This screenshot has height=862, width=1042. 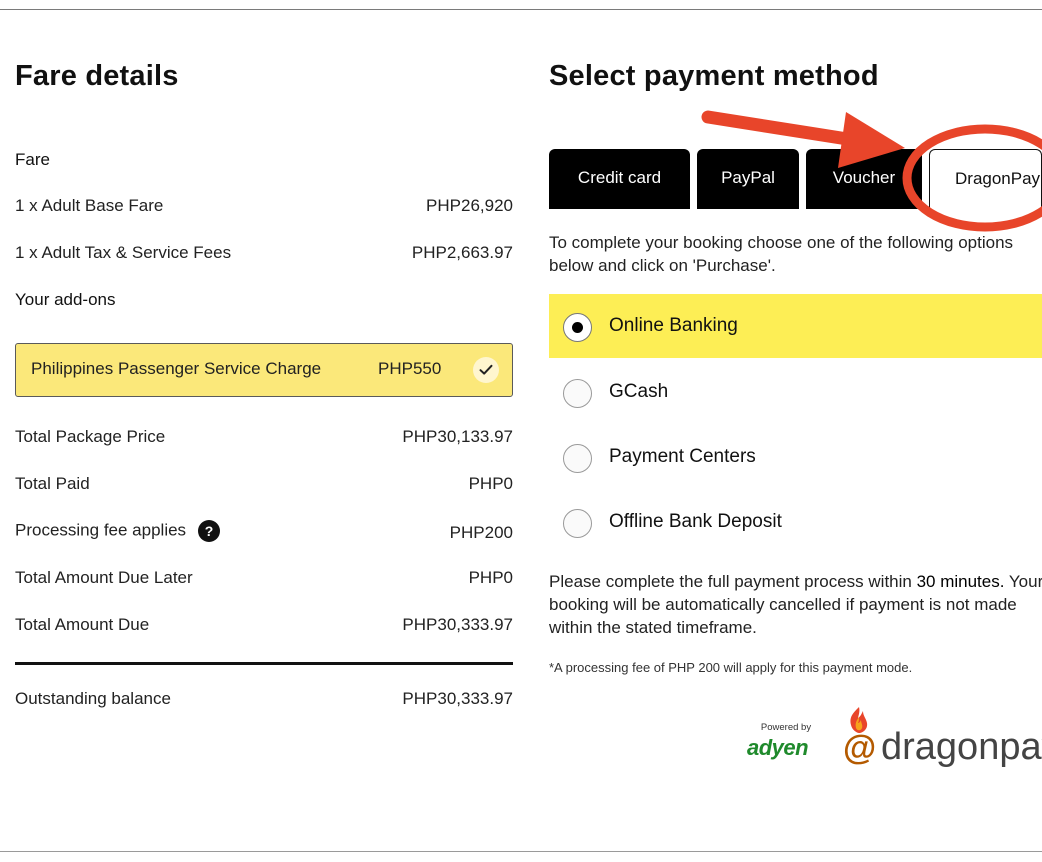 What do you see at coordinates (803, 139) in the screenshot?
I see `annotation-arrow-icon` at bounding box center [803, 139].